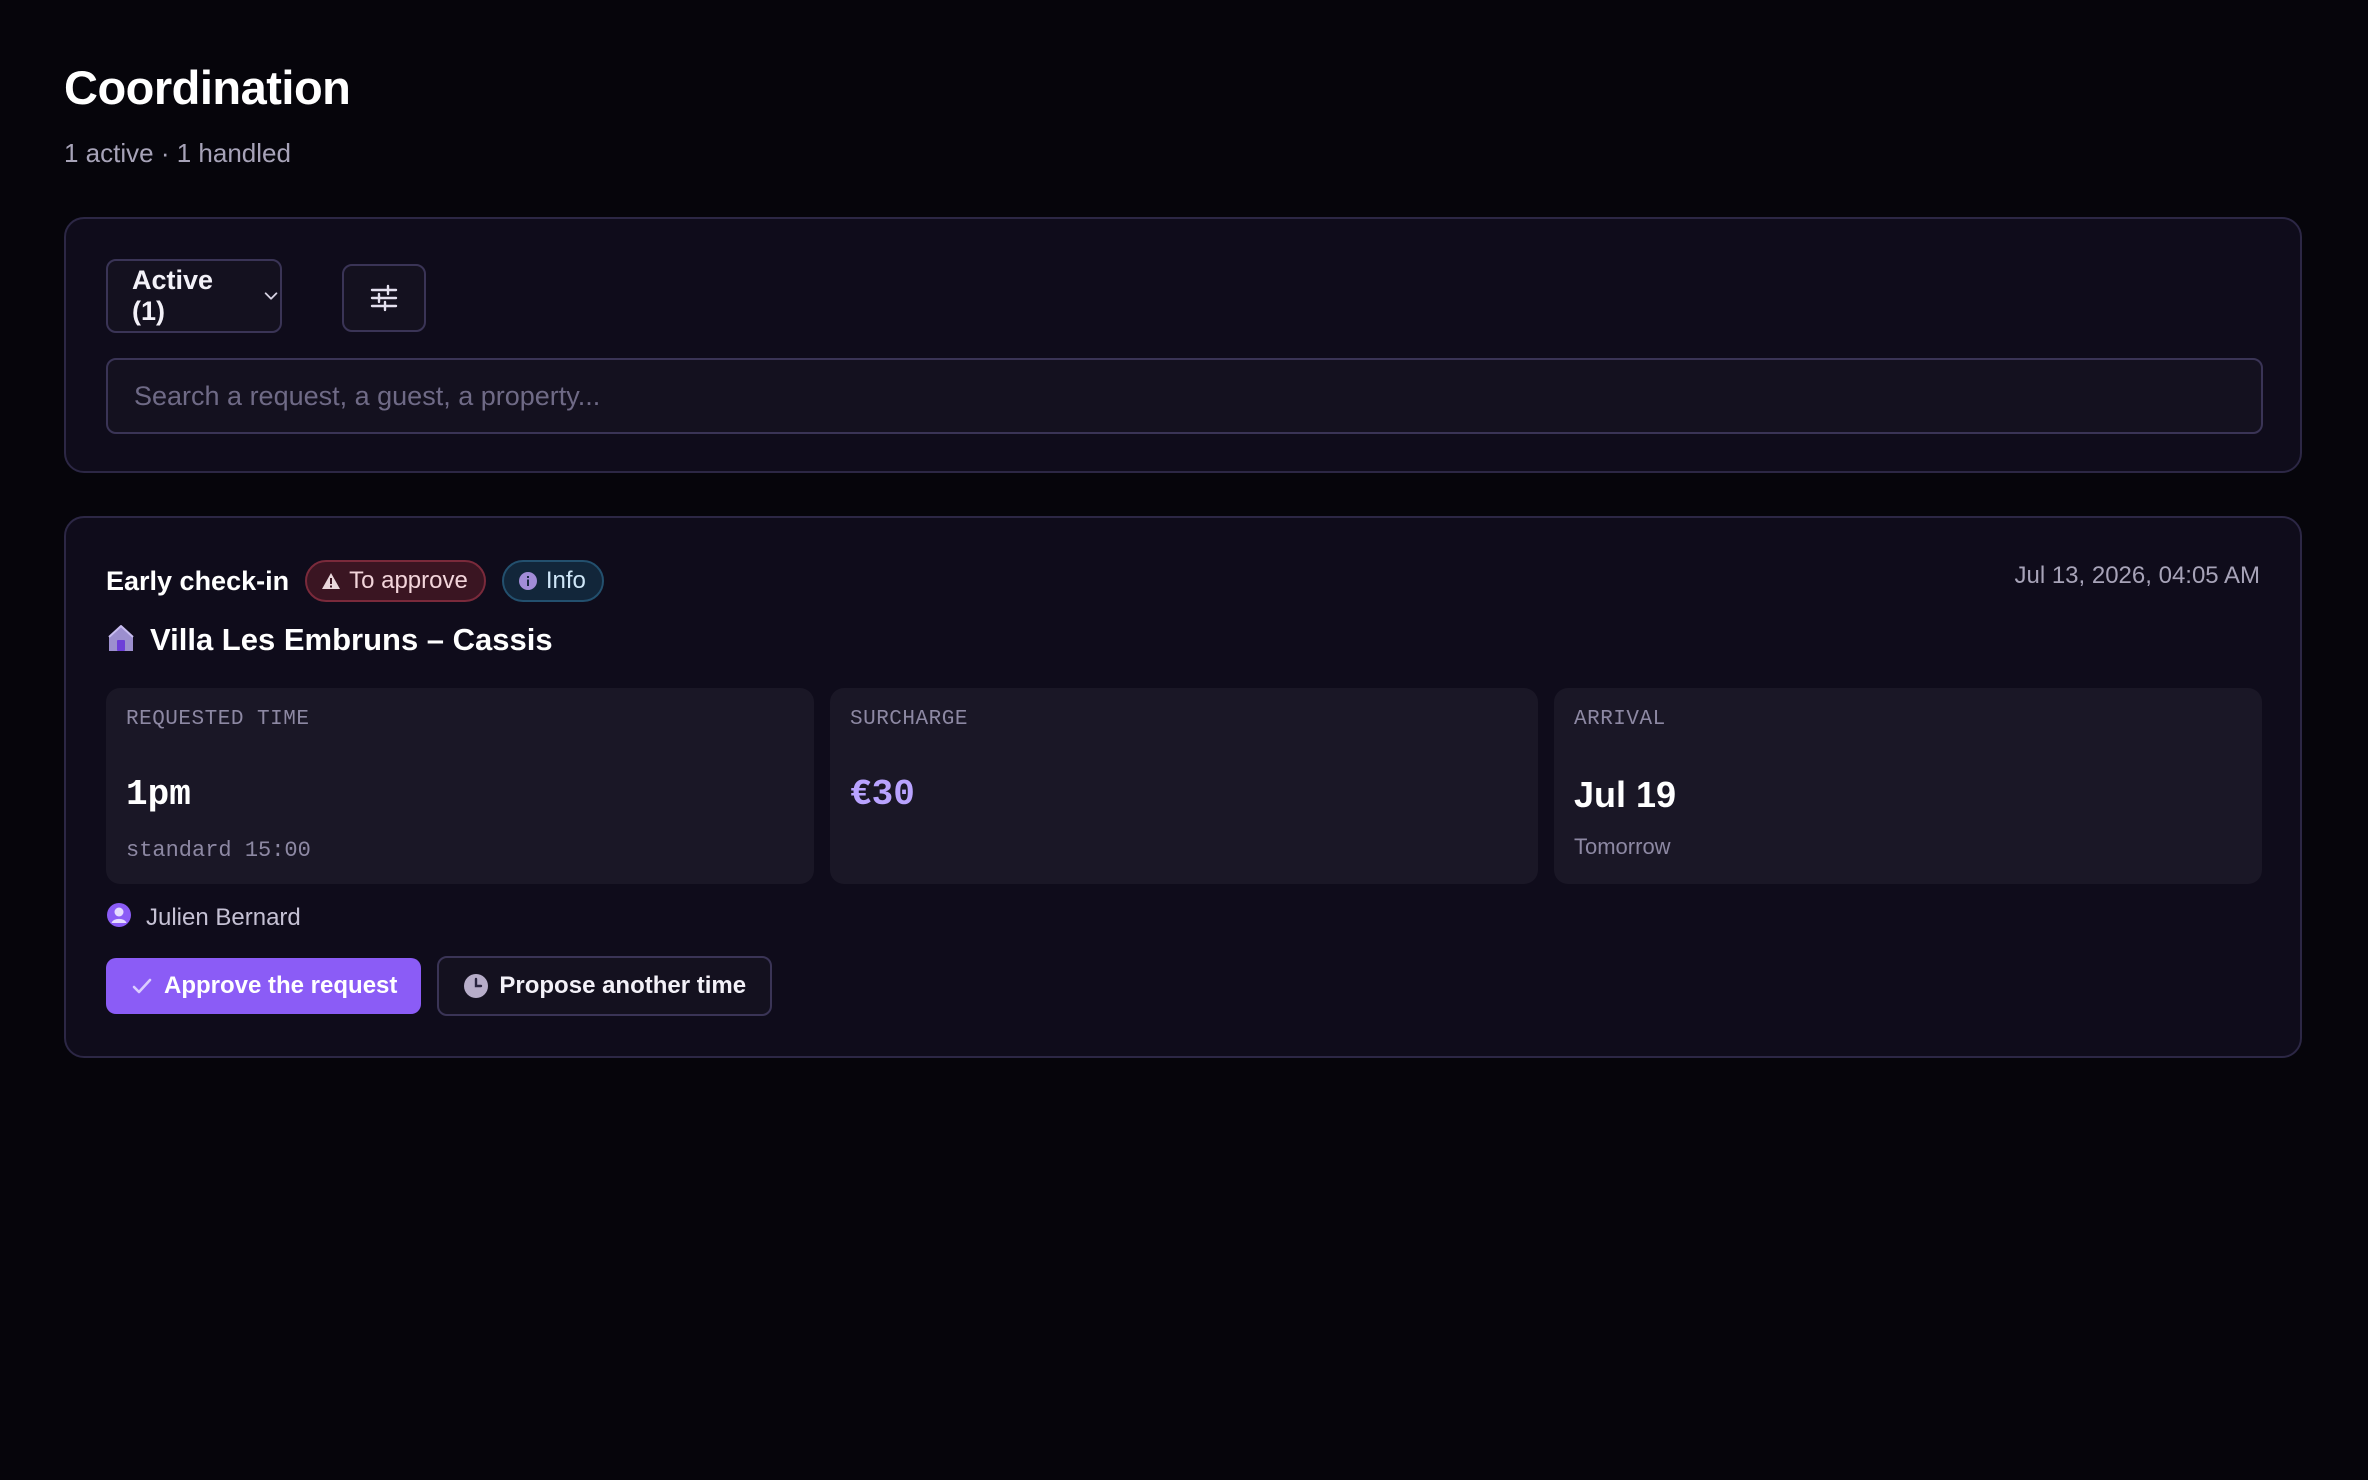 This screenshot has height=1480, width=2368. I want to click on search-field, so click(1184, 396).